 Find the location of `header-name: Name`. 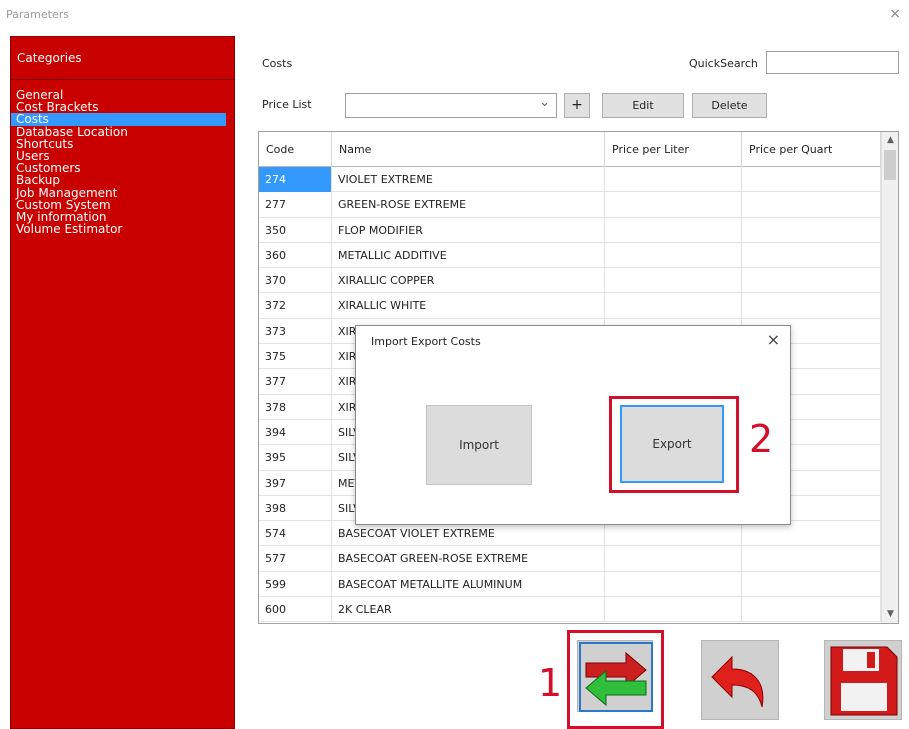

header-name: Name is located at coordinates (468, 149).